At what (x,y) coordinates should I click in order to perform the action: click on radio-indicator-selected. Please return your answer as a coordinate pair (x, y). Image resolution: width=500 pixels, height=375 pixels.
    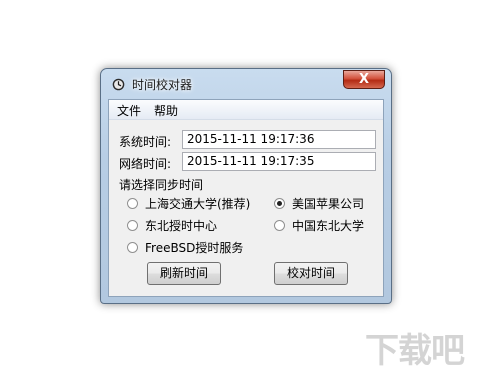
    Looking at the image, I should click on (279, 203).